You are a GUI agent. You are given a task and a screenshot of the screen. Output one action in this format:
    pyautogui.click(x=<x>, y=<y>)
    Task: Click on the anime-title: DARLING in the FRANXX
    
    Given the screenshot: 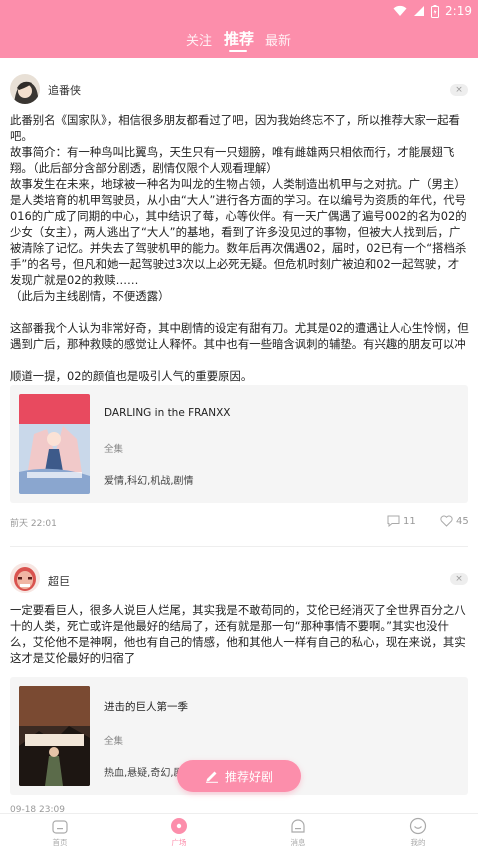 What is the action you would take?
    pyautogui.click(x=167, y=413)
    